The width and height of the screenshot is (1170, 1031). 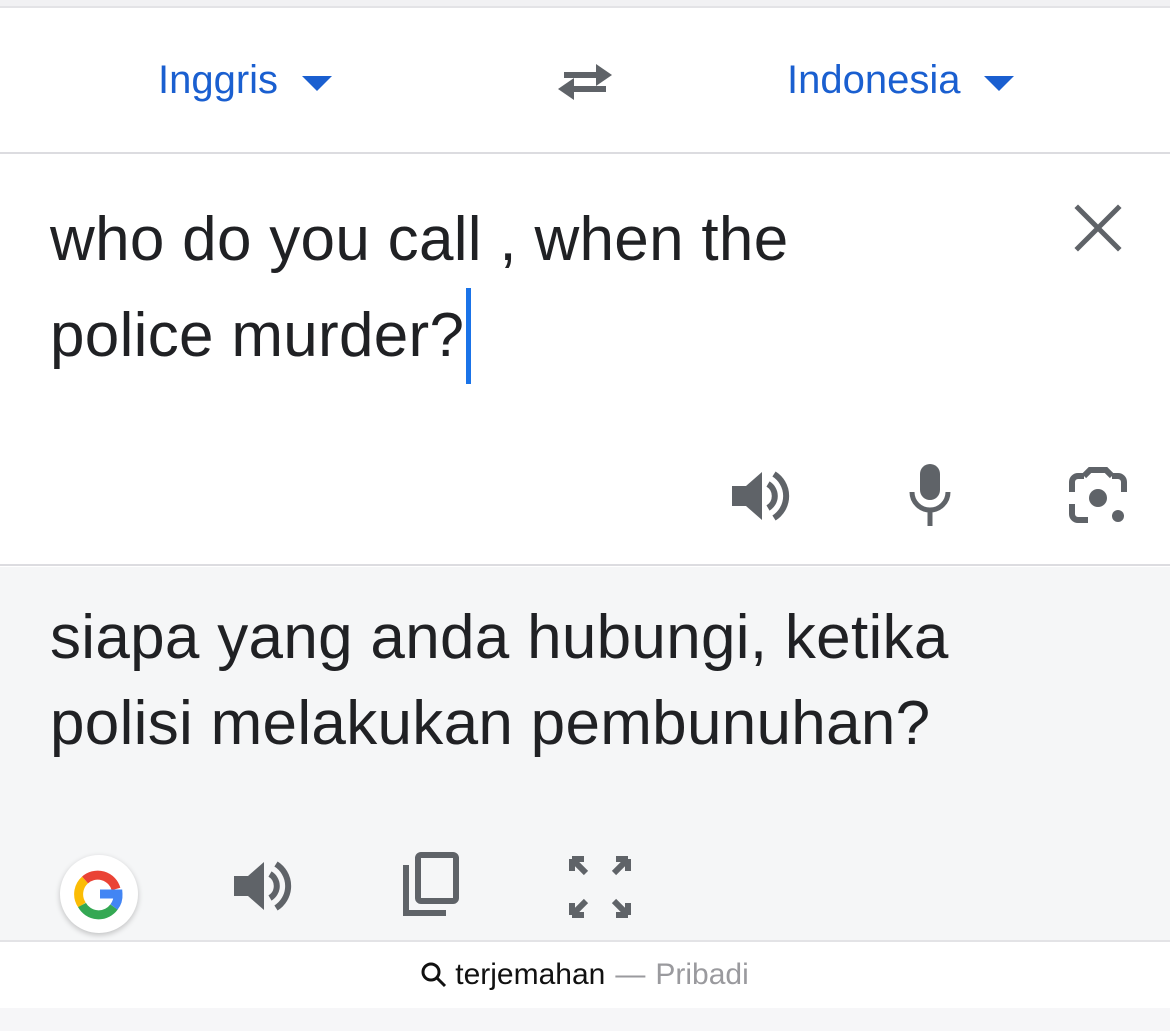 What do you see at coordinates (585, 1019) in the screenshot?
I see `bottom-band` at bounding box center [585, 1019].